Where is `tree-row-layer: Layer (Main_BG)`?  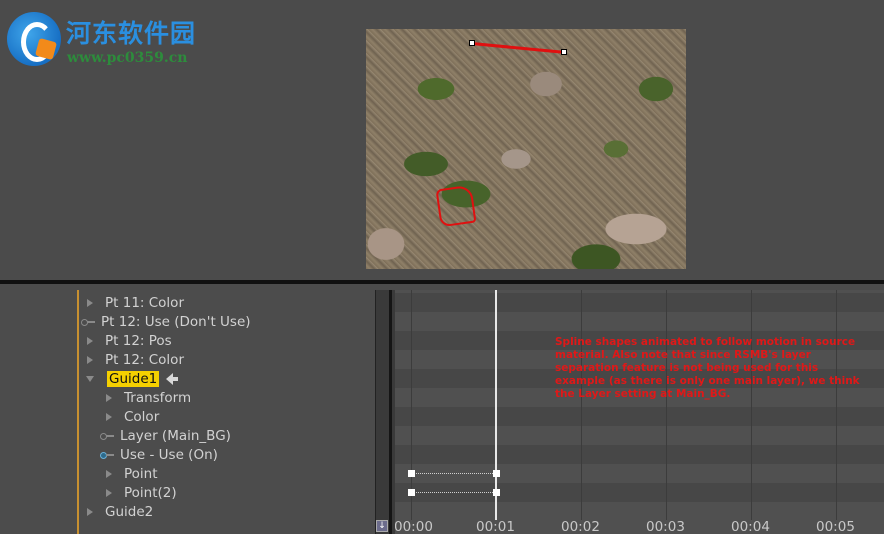
tree-row-layer: Layer (Main_BG) is located at coordinates (227, 435).